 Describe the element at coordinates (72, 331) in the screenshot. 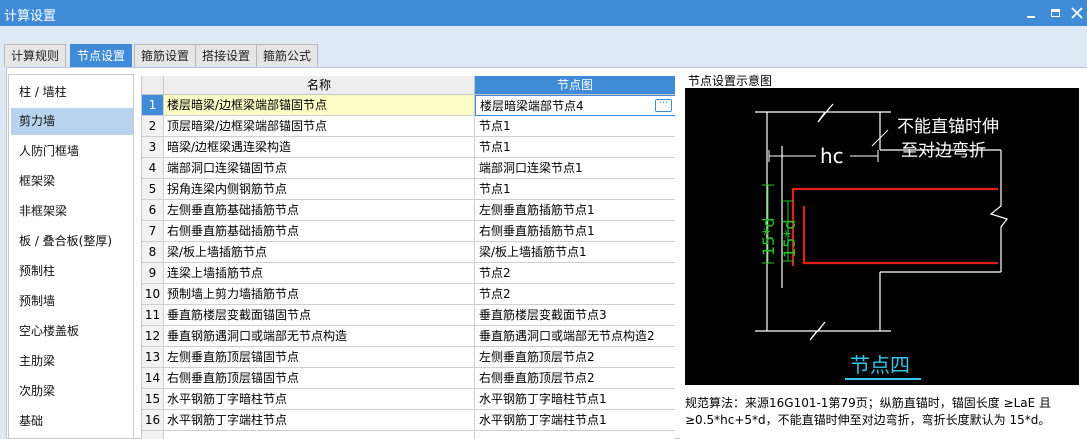

I see `sidebar-item-hollow-slab: 空心楼盖板` at that location.